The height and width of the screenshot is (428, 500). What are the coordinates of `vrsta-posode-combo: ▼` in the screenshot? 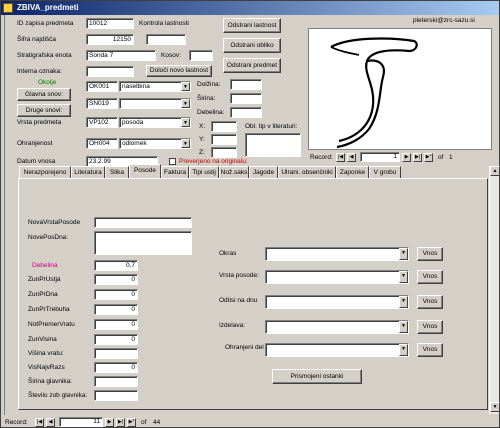 It's located at (337, 277).